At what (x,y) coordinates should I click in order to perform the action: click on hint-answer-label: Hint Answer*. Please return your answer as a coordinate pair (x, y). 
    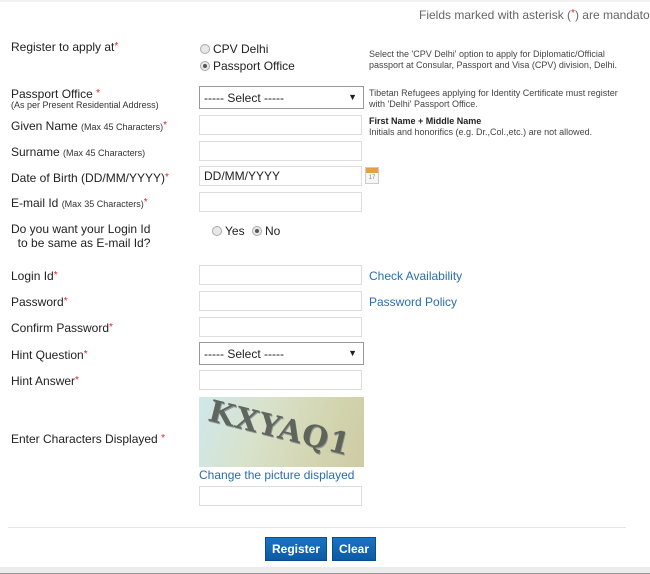
    Looking at the image, I should click on (45, 381).